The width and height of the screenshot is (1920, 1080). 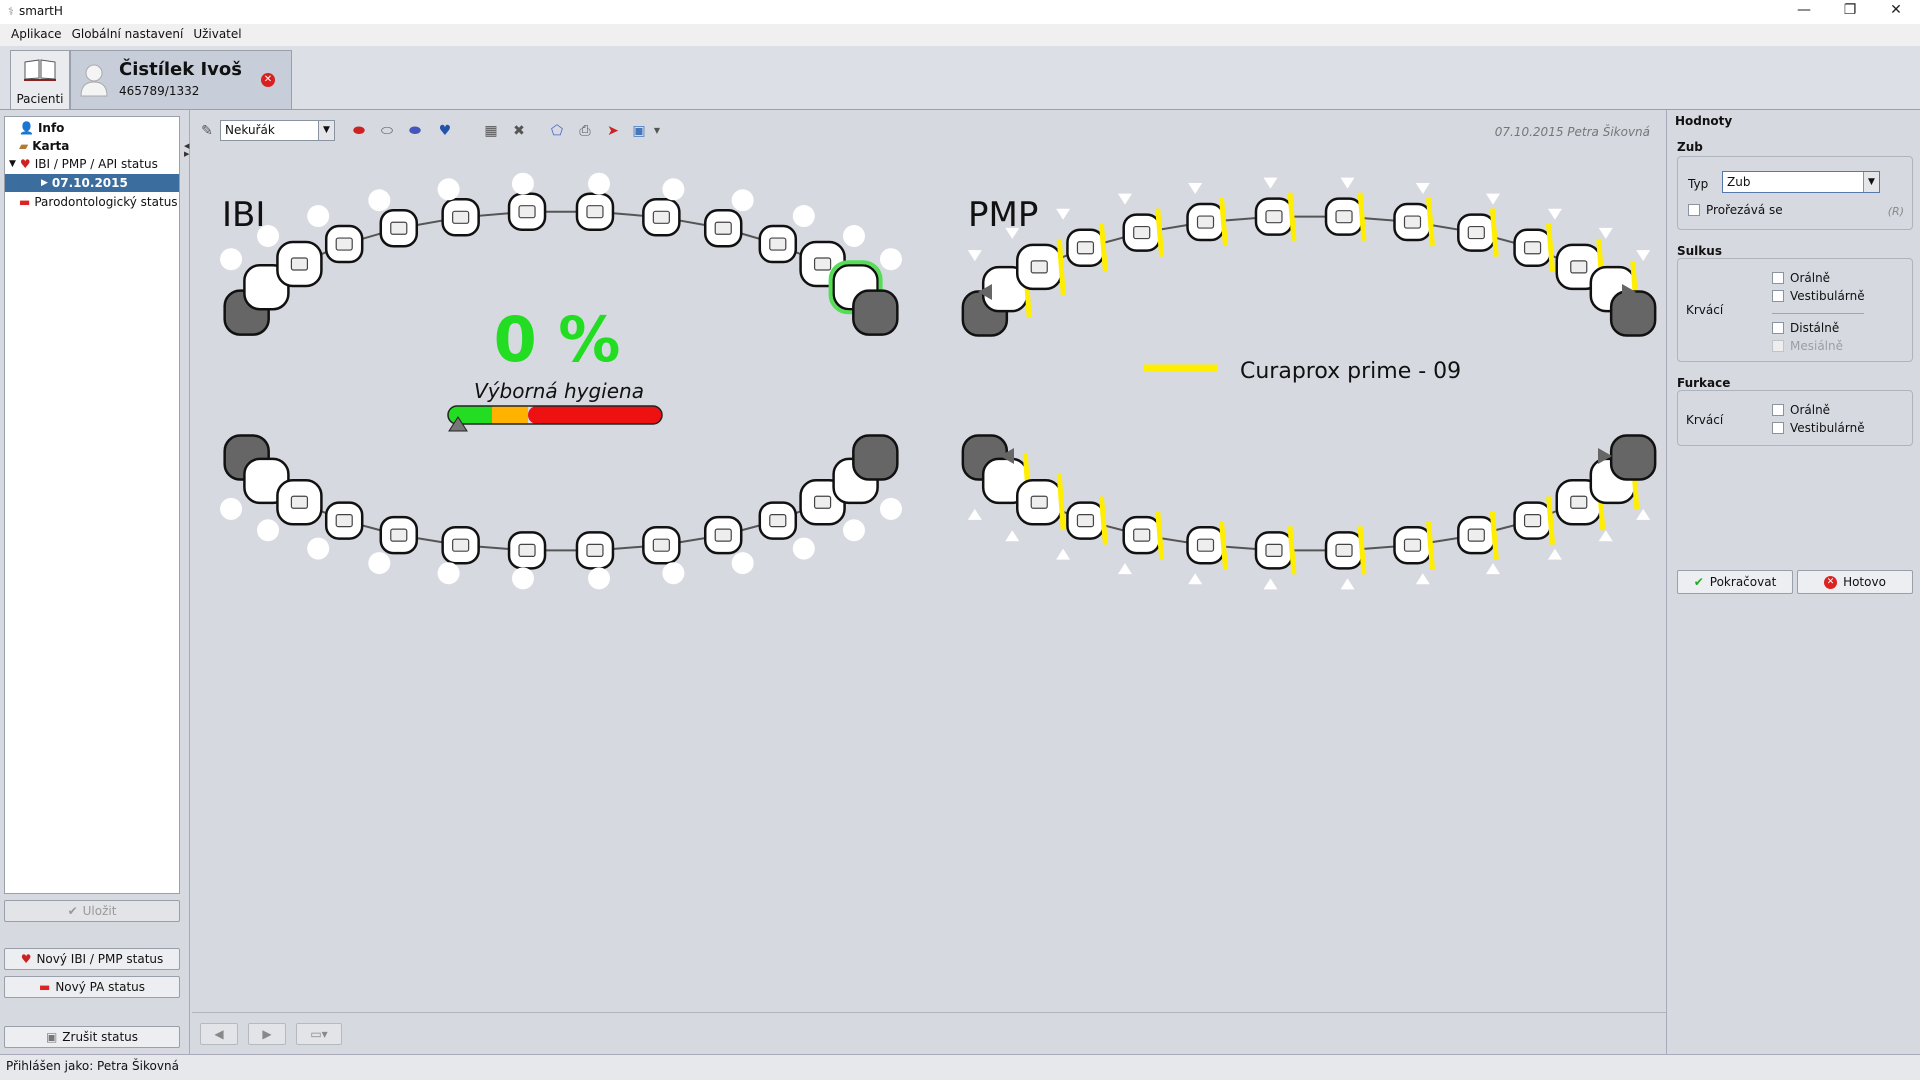 I want to click on cancel-status-button: ▣ Zrušit status, so click(x=92, y=1037).